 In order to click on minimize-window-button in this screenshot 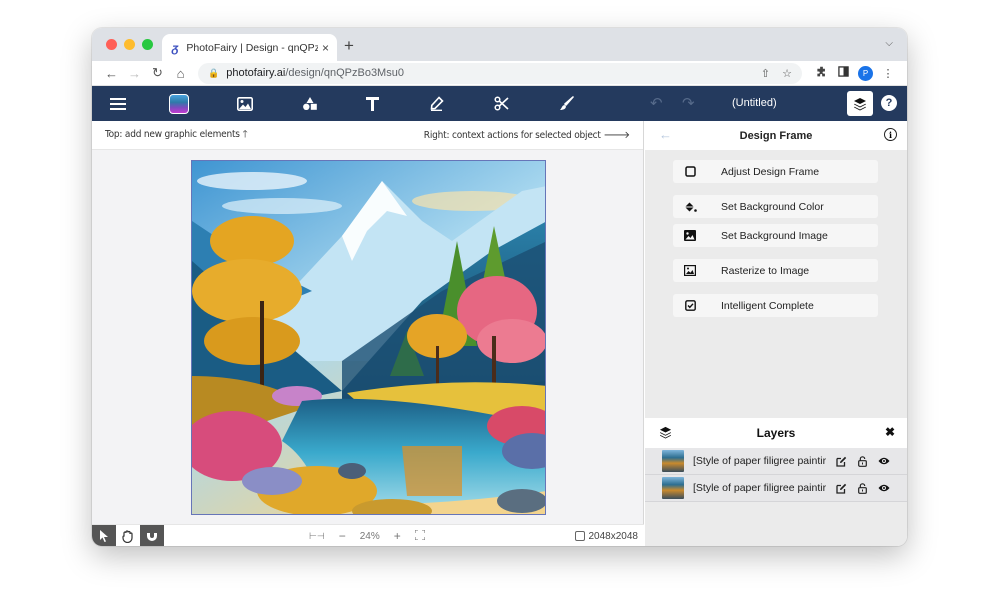, I will do `click(129, 44)`.